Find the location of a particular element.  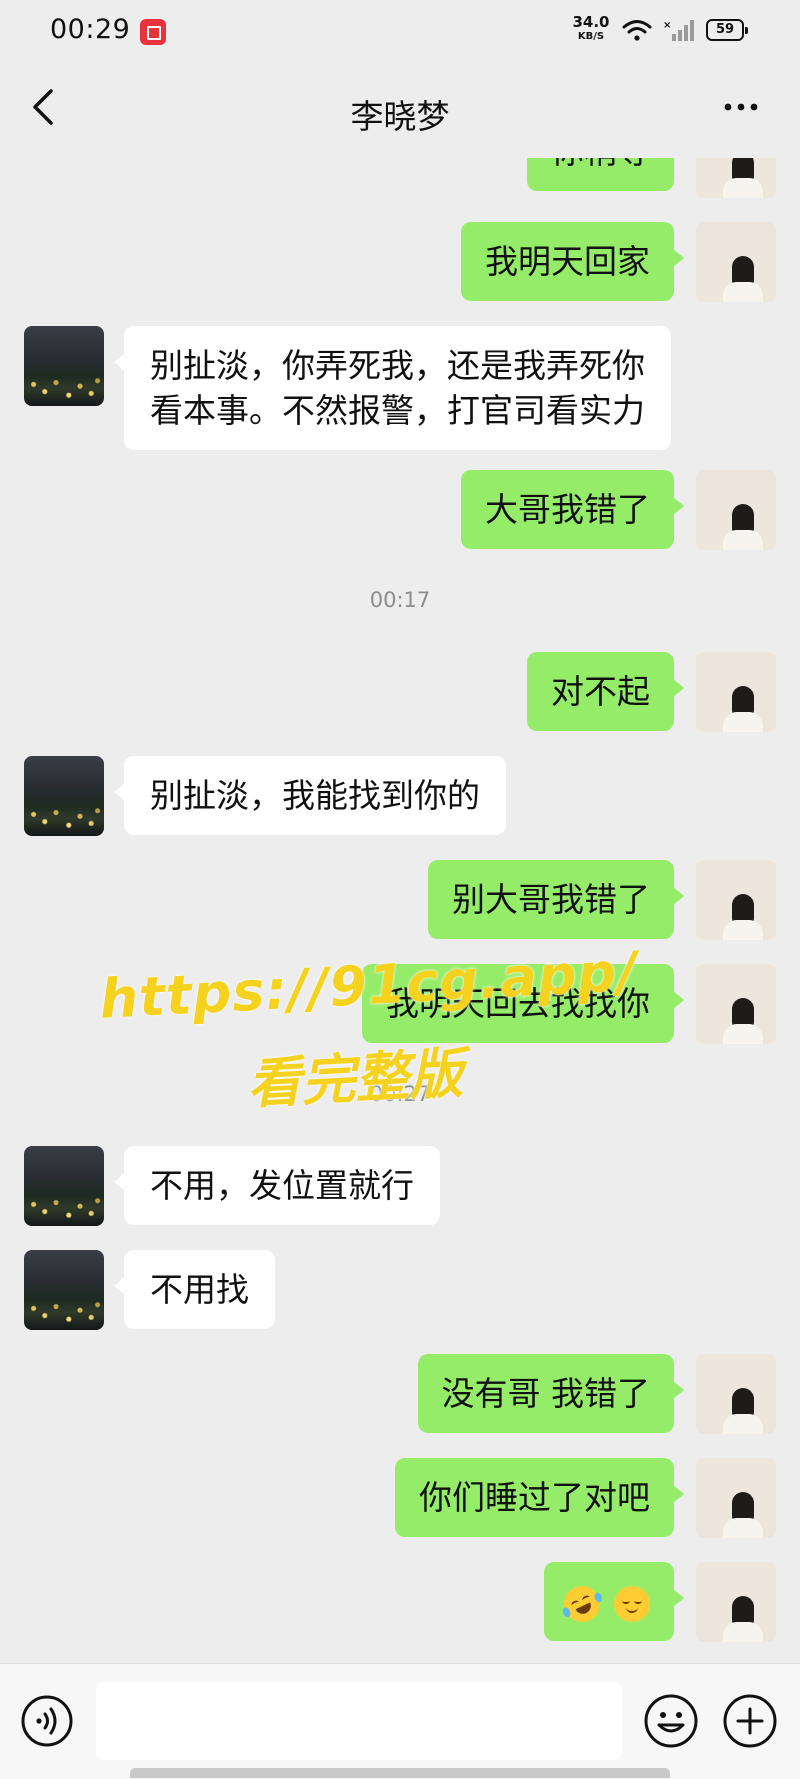

screen-record-icon is located at coordinates (153, 32).